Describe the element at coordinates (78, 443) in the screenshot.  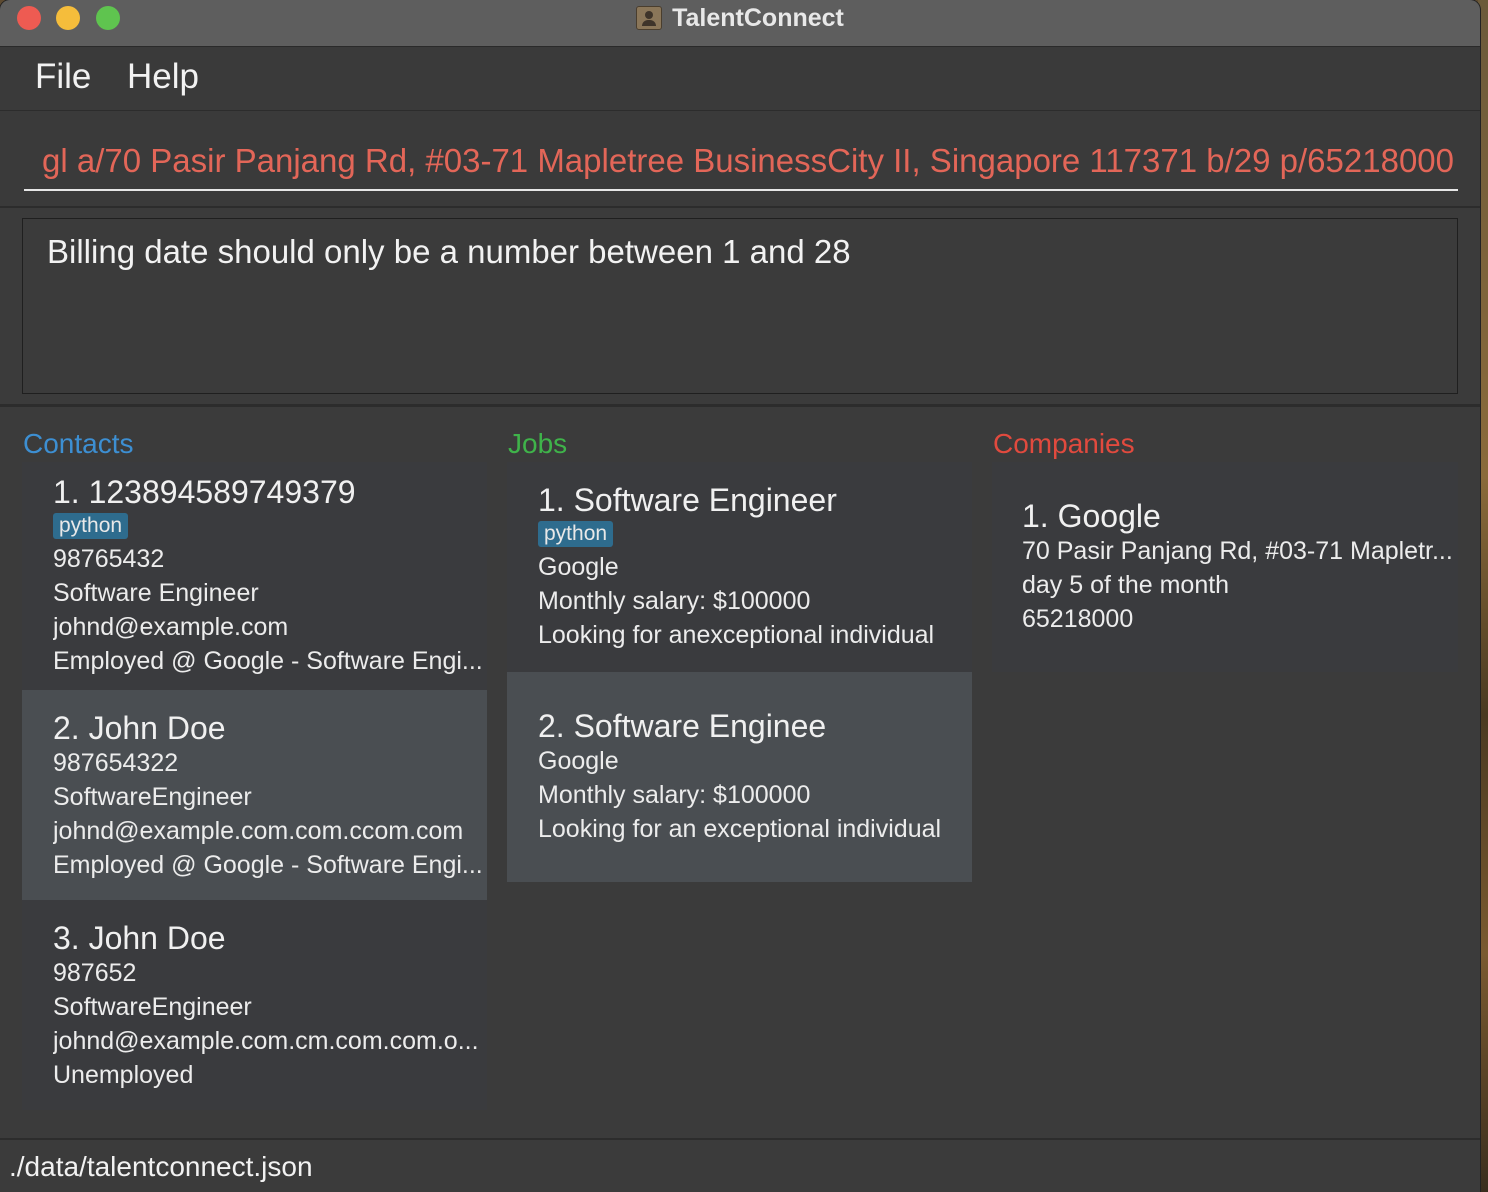
I see `contacts-heading: Contacts` at that location.